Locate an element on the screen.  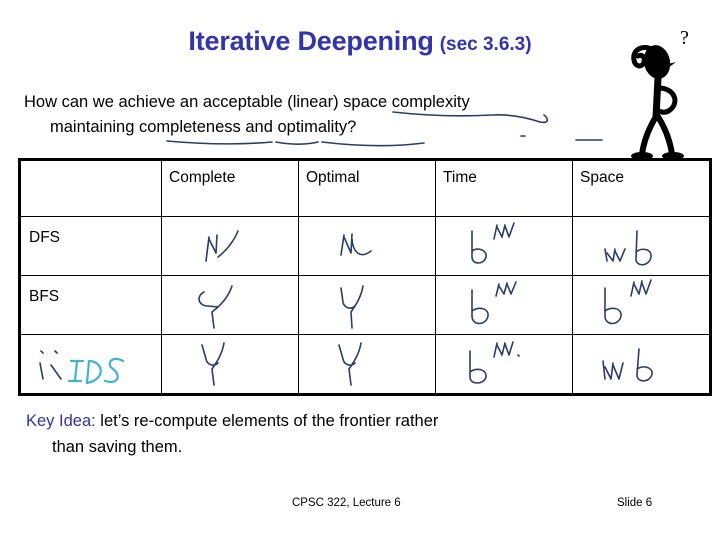
ink-mark-ids is located at coordinates (91, 364).